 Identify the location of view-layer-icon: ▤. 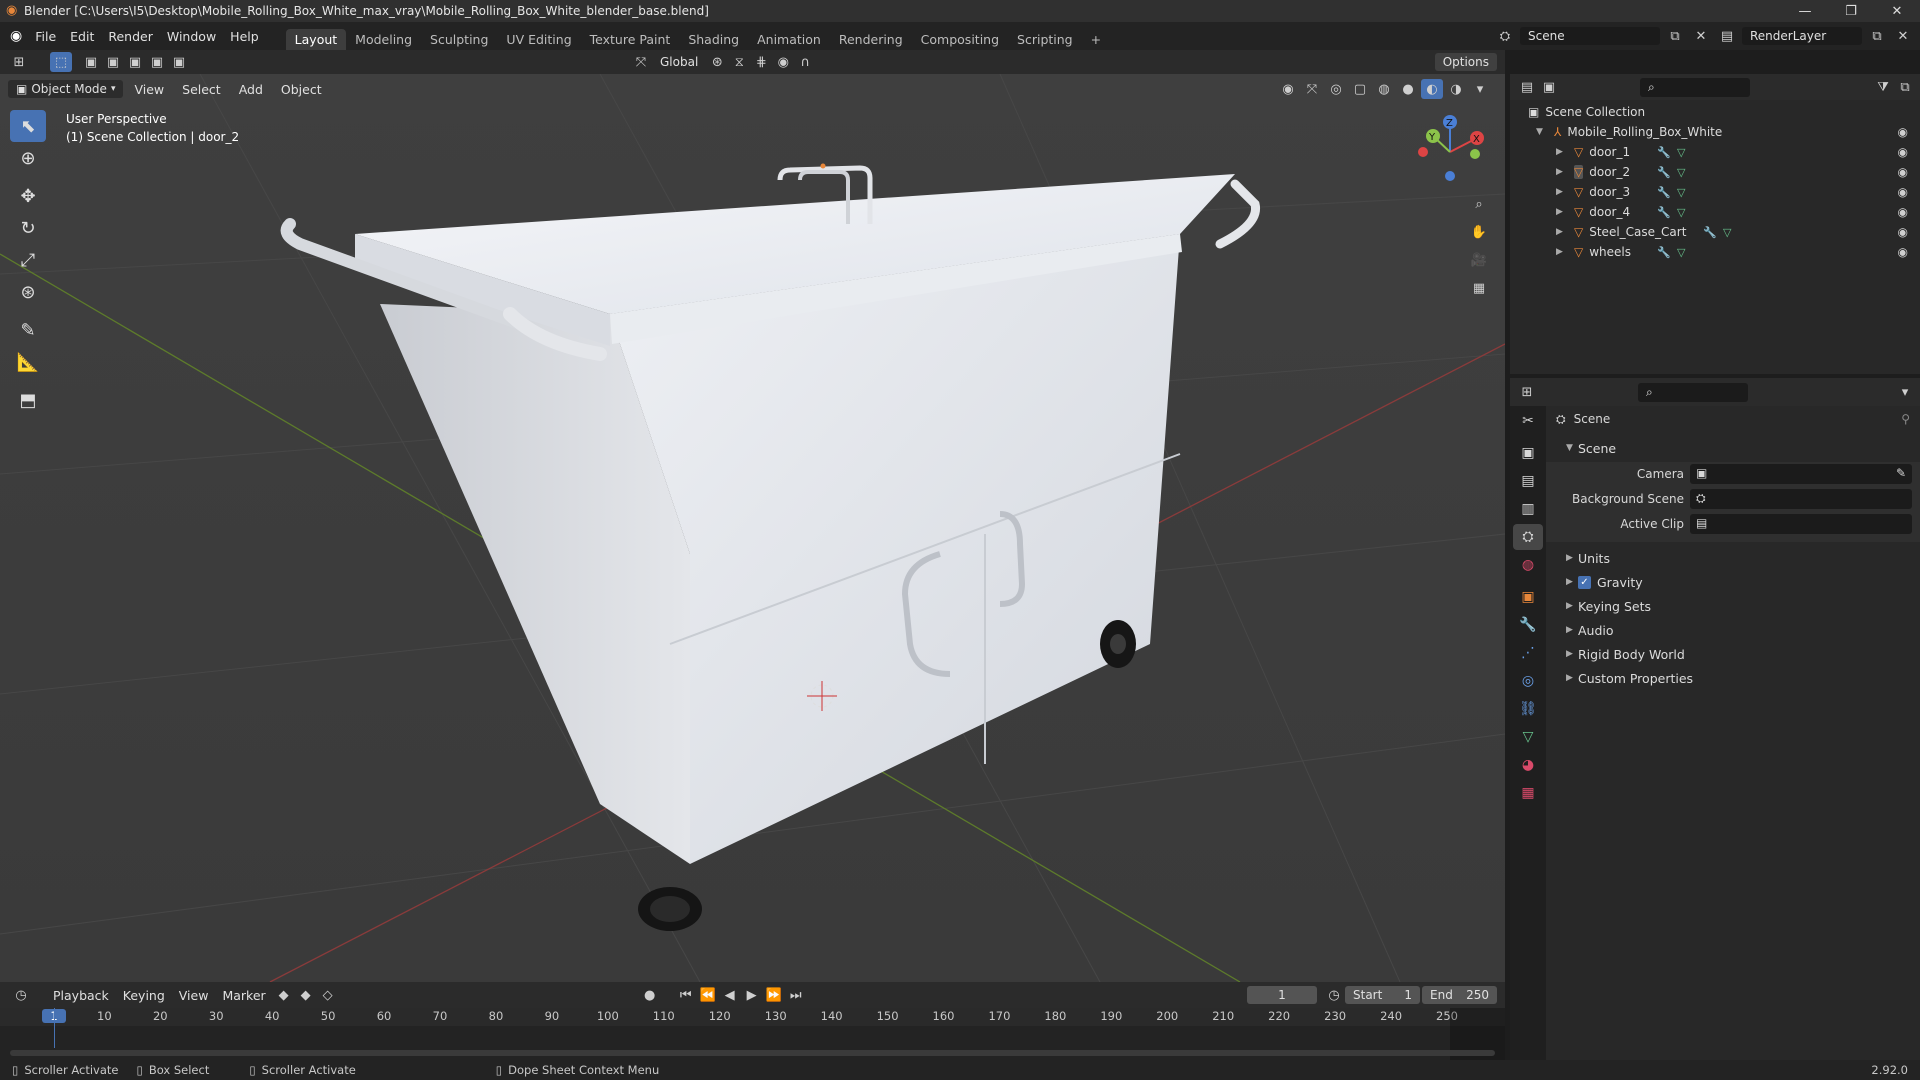
(1727, 36).